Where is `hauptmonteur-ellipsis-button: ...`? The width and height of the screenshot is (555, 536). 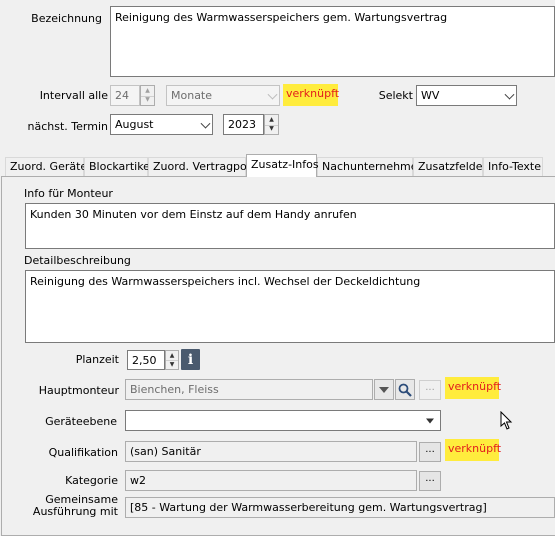
hauptmonteur-ellipsis-button: ... is located at coordinates (430, 390).